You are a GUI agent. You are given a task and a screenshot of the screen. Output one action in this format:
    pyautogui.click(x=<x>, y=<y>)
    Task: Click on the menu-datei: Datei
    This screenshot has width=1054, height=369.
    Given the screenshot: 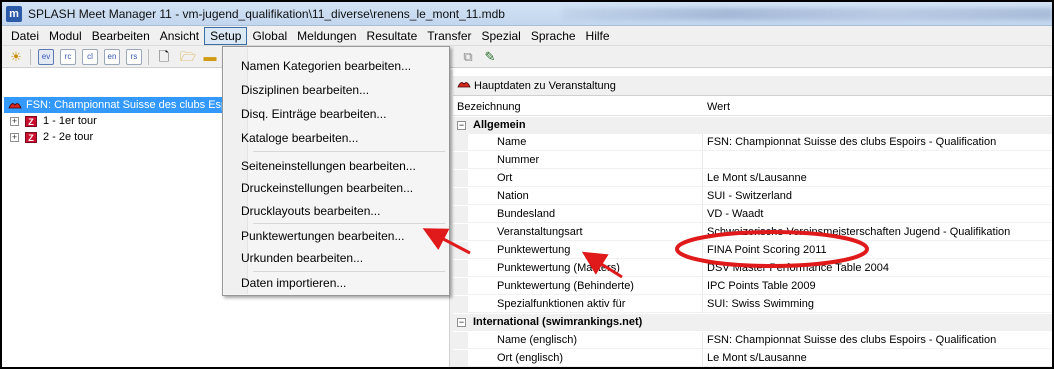 What is the action you would take?
    pyautogui.click(x=25, y=36)
    